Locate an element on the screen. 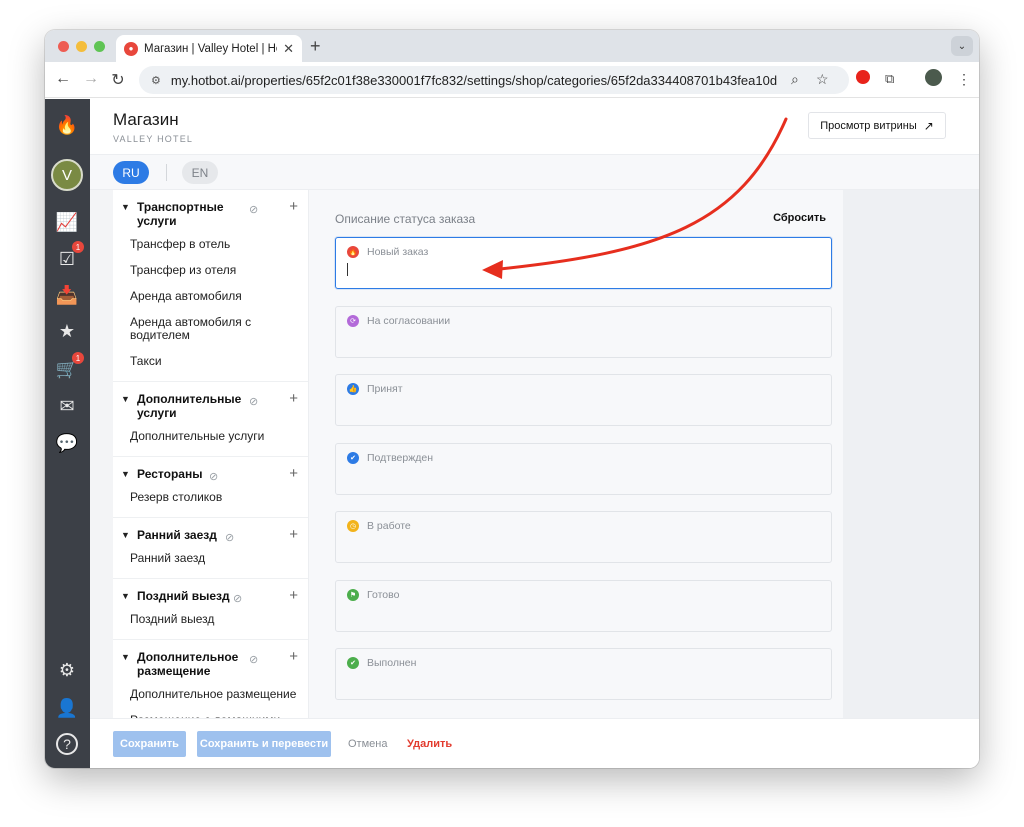  tab-search-button: ⌄ is located at coordinates (962, 46).